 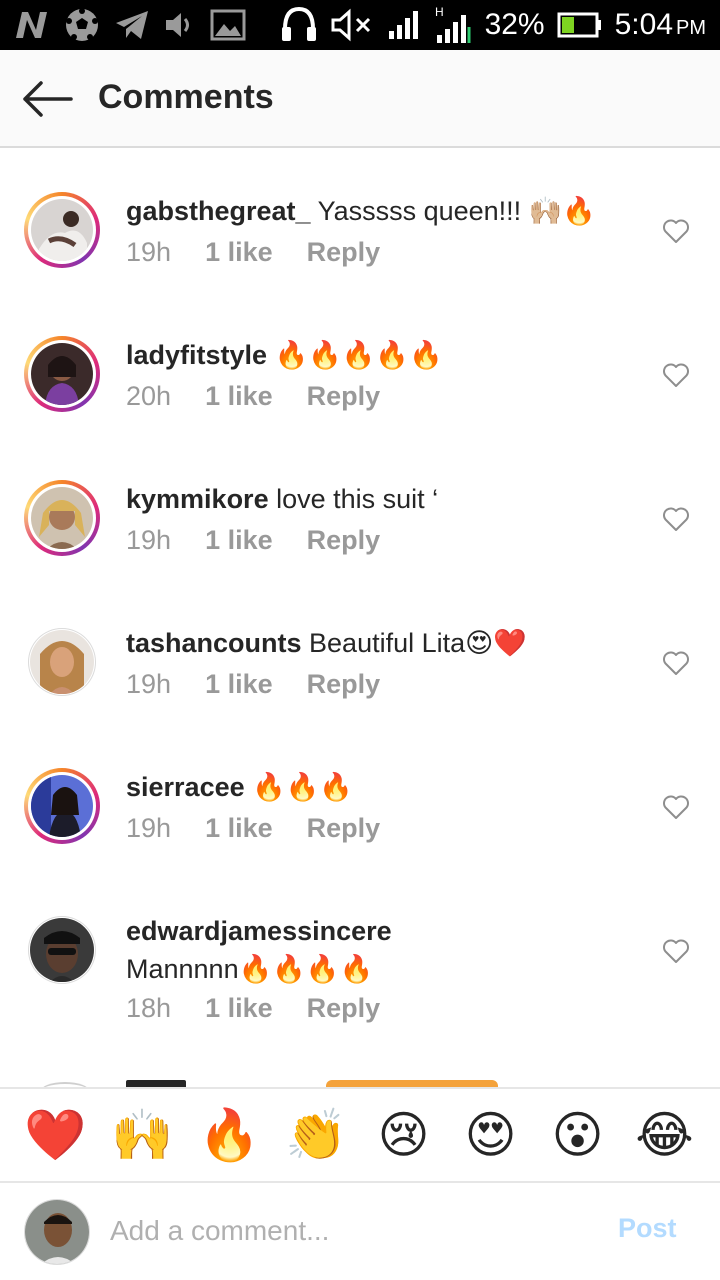 What do you see at coordinates (360, 99) in the screenshot?
I see `header: Comments` at bounding box center [360, 99].